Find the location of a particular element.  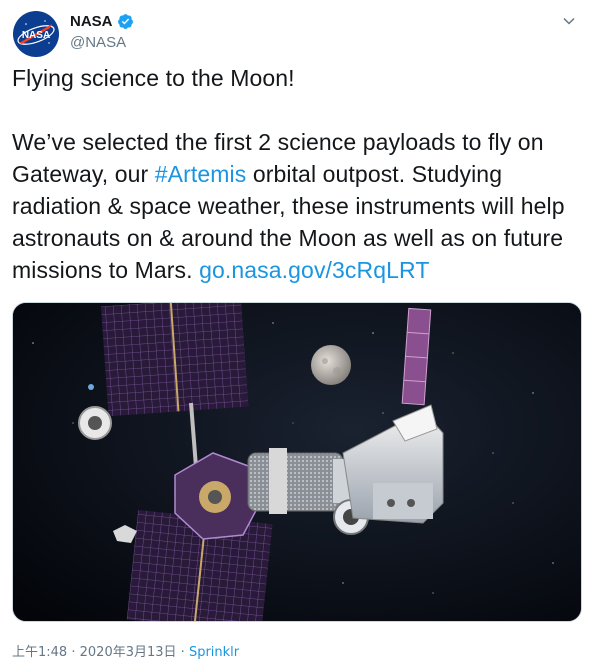

nasa-logo-icon: NASA is located at coordinates (36, 34).